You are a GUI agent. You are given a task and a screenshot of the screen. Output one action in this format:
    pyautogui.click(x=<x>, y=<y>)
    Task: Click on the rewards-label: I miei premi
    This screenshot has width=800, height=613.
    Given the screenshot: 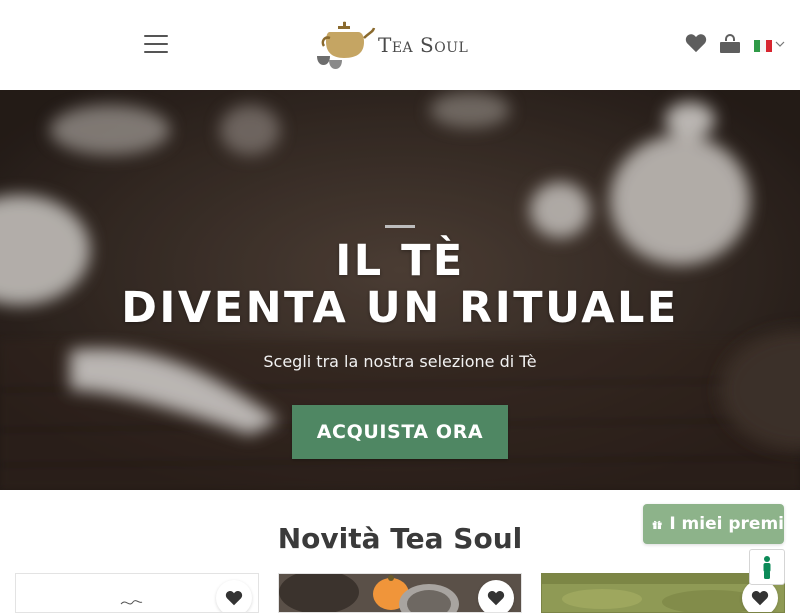 What is the action you would take?
    pyautogui.click(x=726, y=524)
    